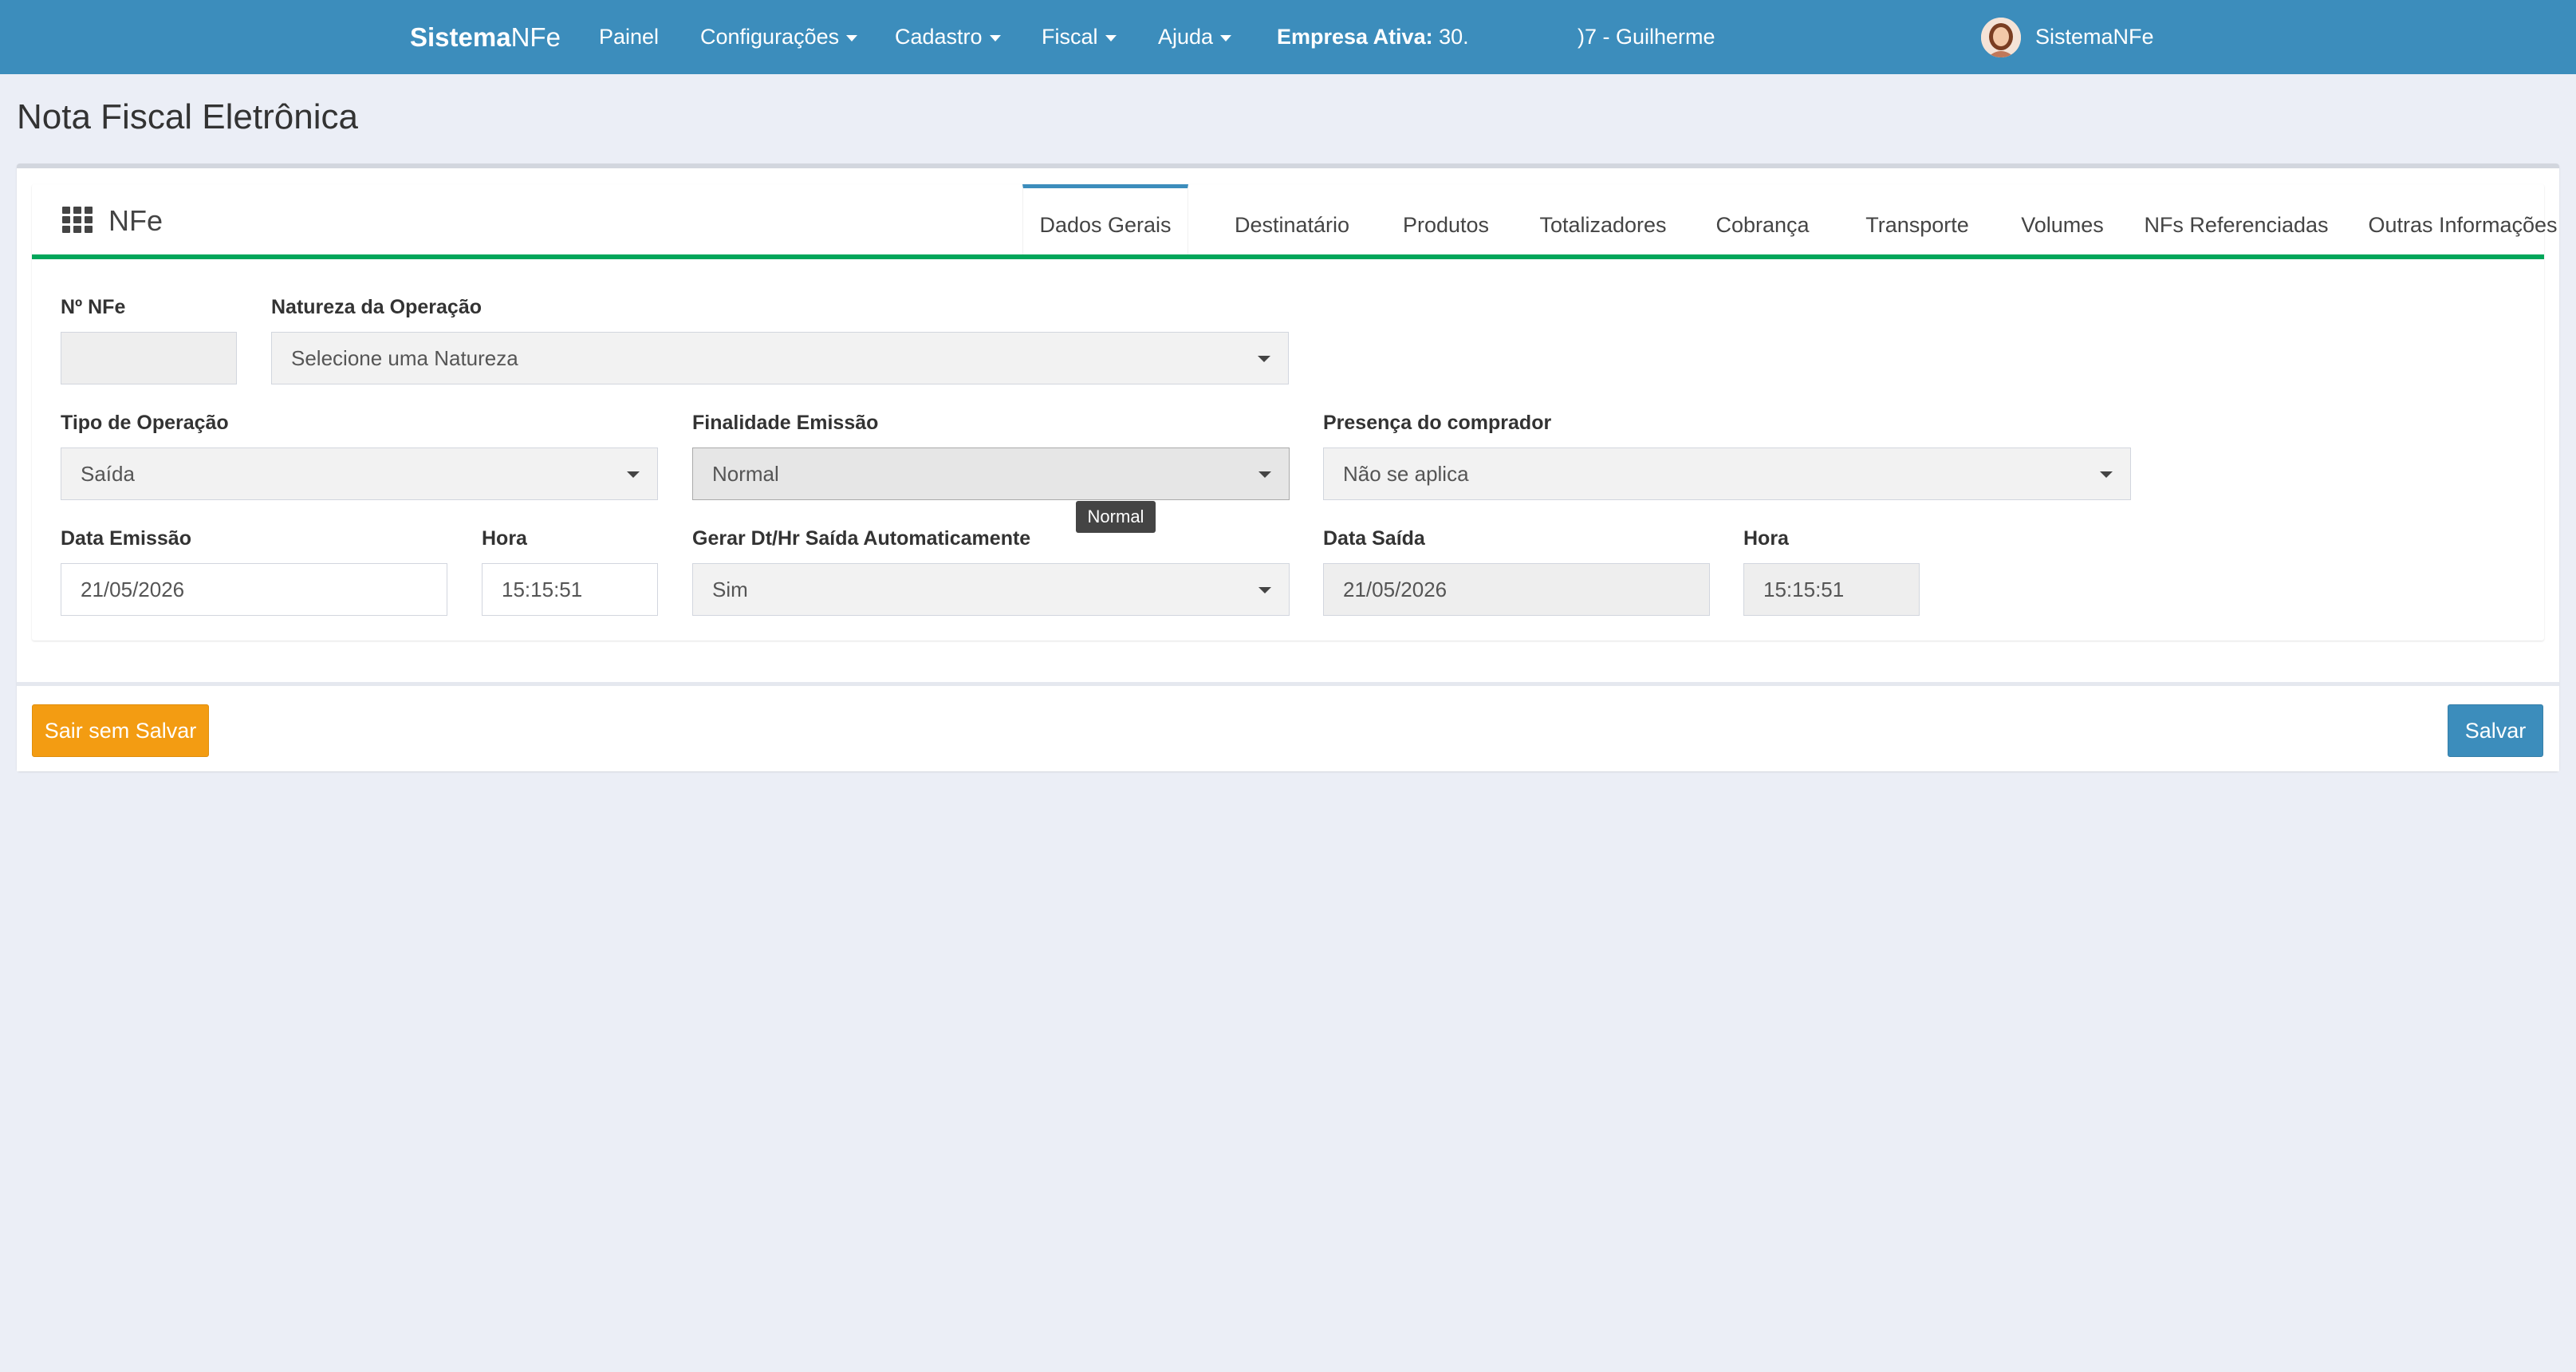  Describe the element at coordinates (2463, 225) in the screenshot. I see `tab-label: Outras Informações` at that location.